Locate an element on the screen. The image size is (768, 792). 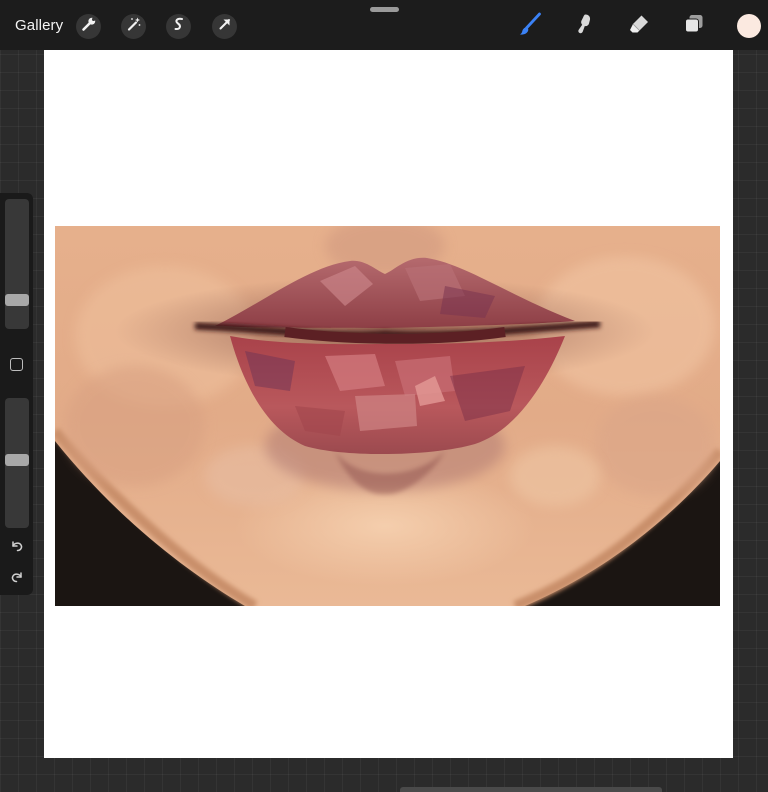
bottom-scroll-indicator is located at coordinates (531, 789).